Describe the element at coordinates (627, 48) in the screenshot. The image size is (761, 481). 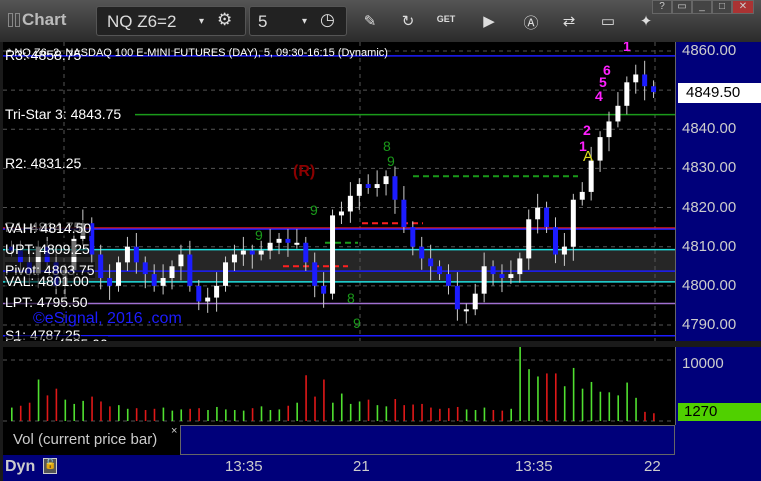
I see `setup-count: 1` at that location.